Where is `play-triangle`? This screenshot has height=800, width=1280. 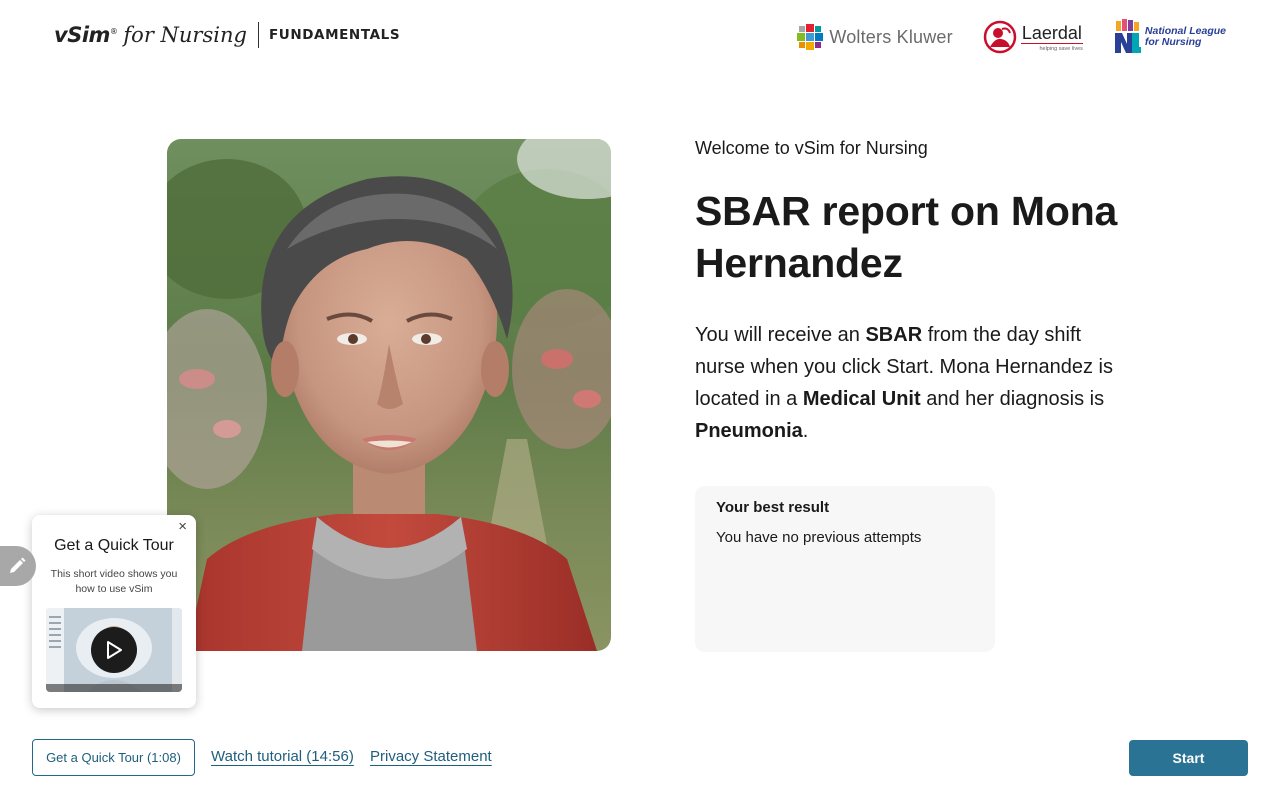
play-triangle is located at coordinates (114, 650).